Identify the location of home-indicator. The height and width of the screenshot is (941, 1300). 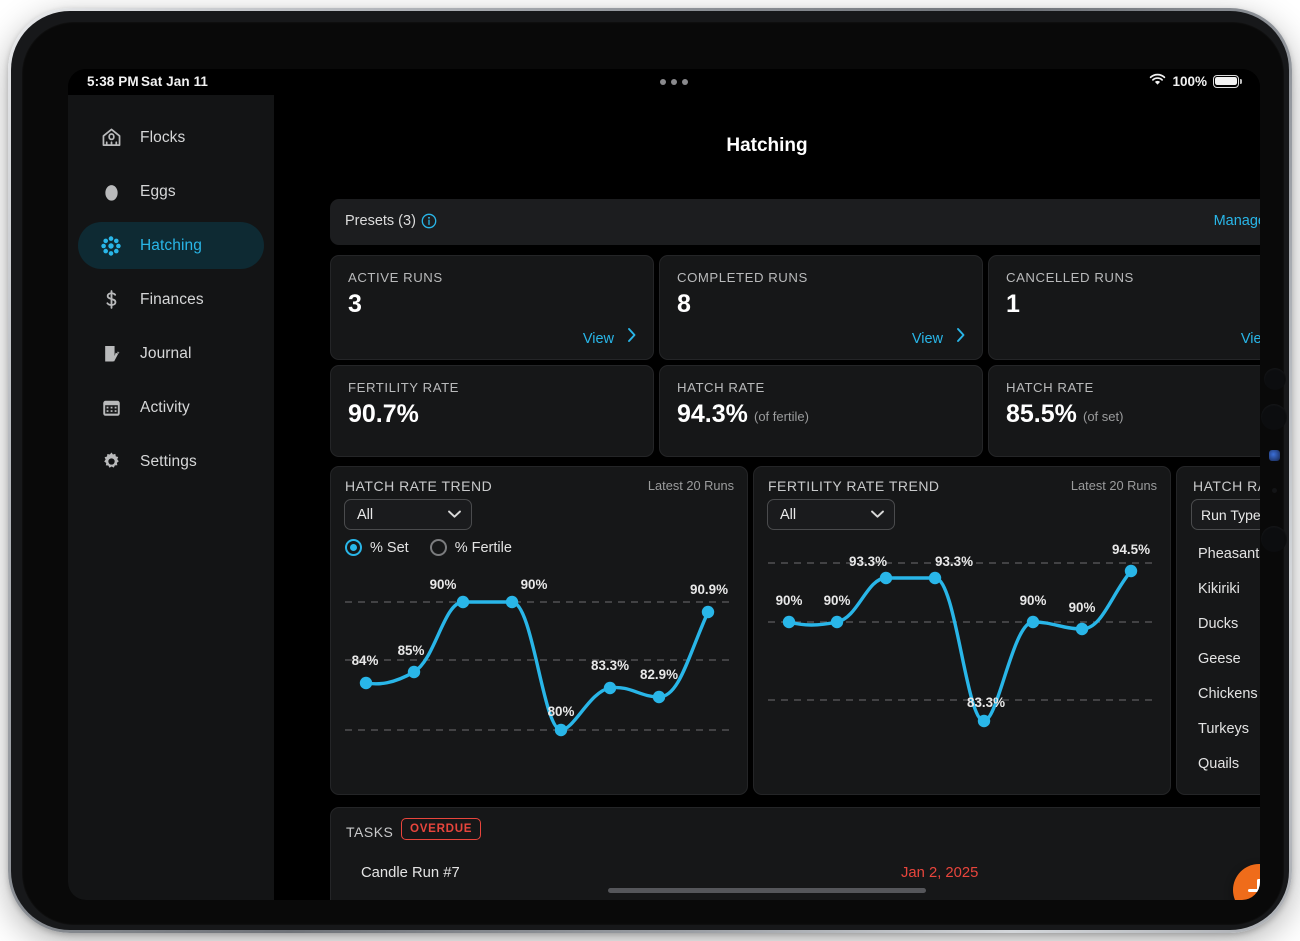
(767, 890).